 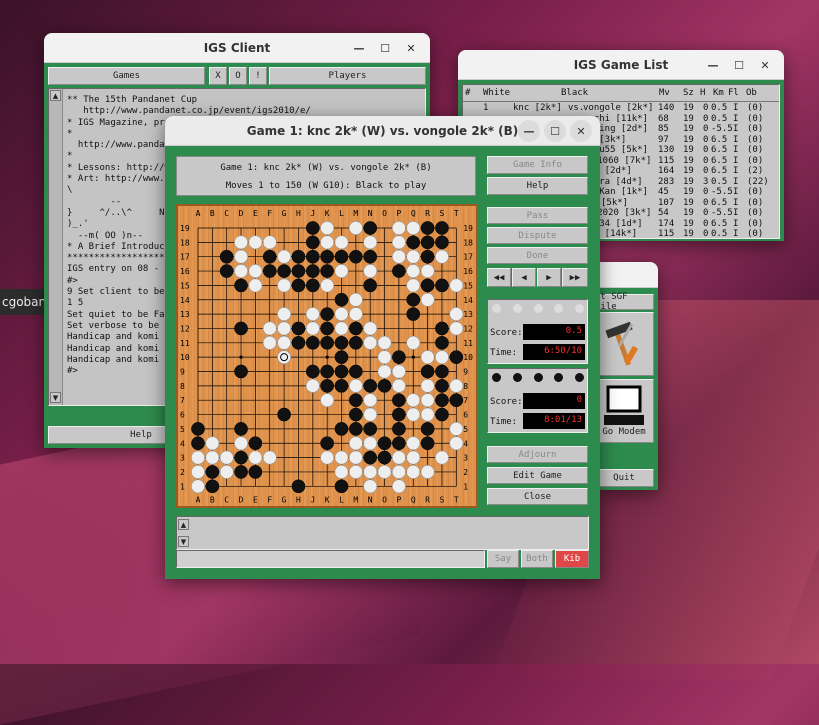 I want to click on adjourn-button: Adjourn, so click(x=537, y=454).